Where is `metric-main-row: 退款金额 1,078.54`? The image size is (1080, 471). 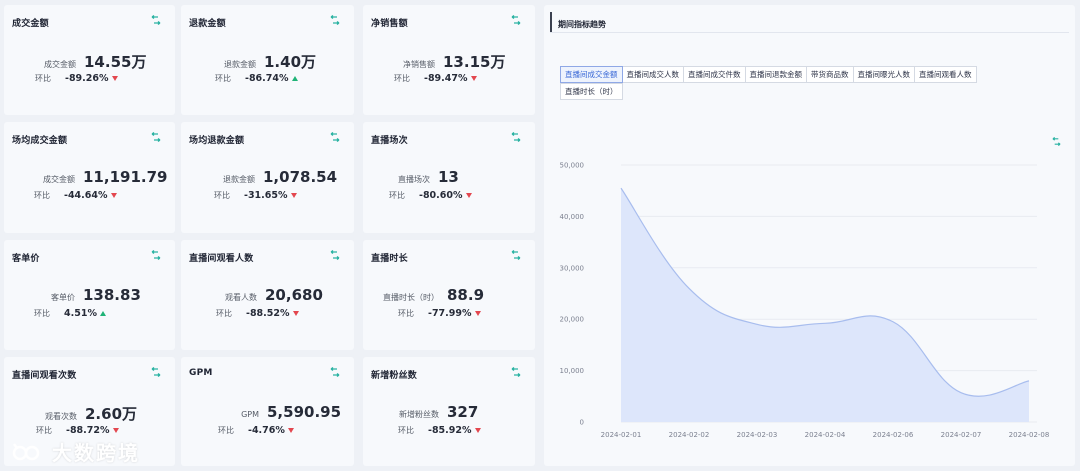
metric-main-row: 退款金额 1,078.54 is located at coordinates (259, 177).